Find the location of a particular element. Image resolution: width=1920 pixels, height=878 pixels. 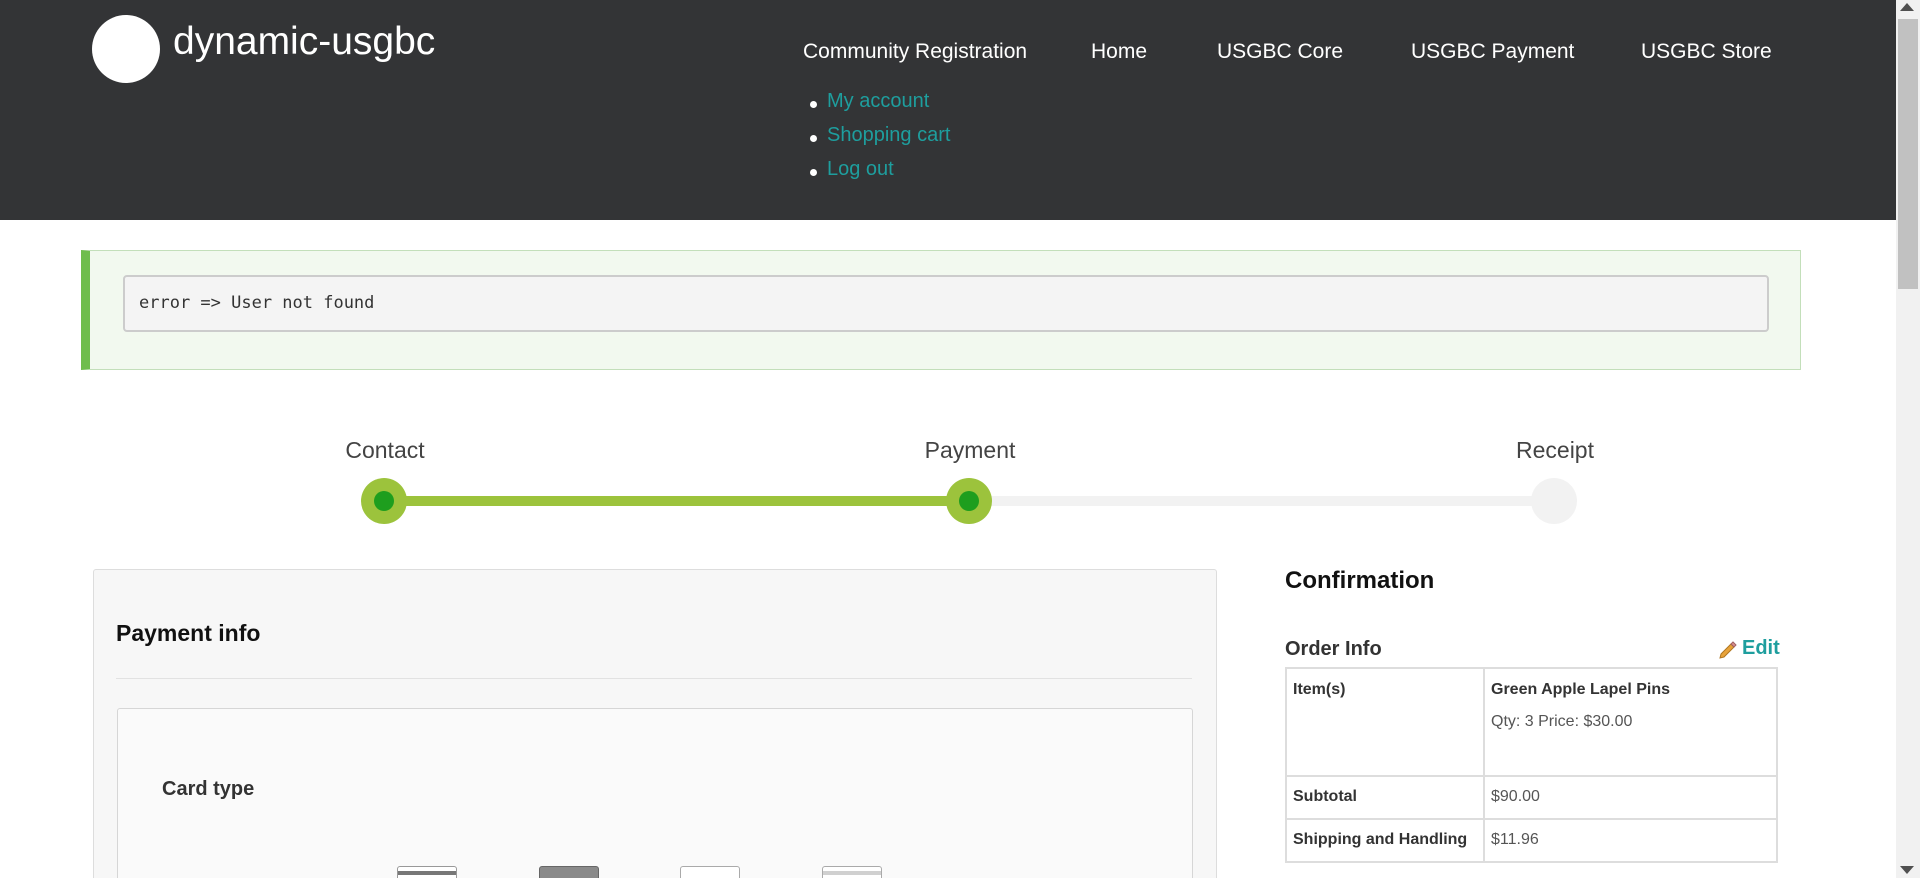

shipping-value: $11.96 is located at coordinates (1515, 839).